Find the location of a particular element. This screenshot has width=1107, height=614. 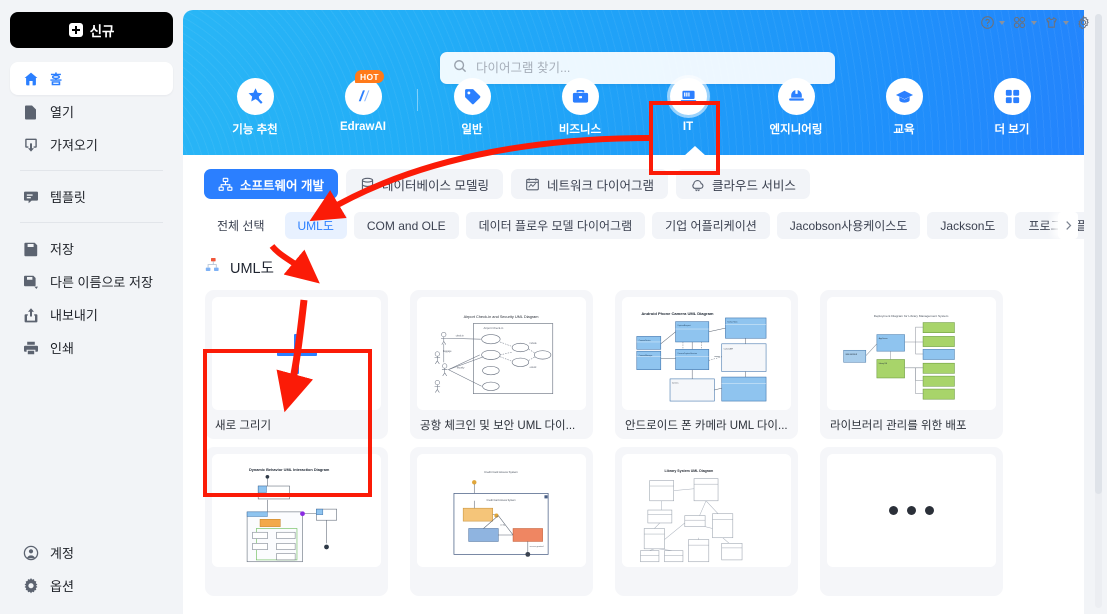

svg-text: extend is located at coordinates (533, 367).